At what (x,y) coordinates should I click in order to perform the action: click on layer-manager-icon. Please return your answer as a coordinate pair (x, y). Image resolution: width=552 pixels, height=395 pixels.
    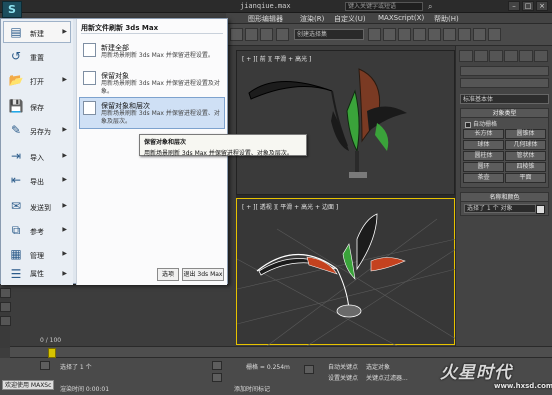
    Looking at the image, I should click on (404, 34).